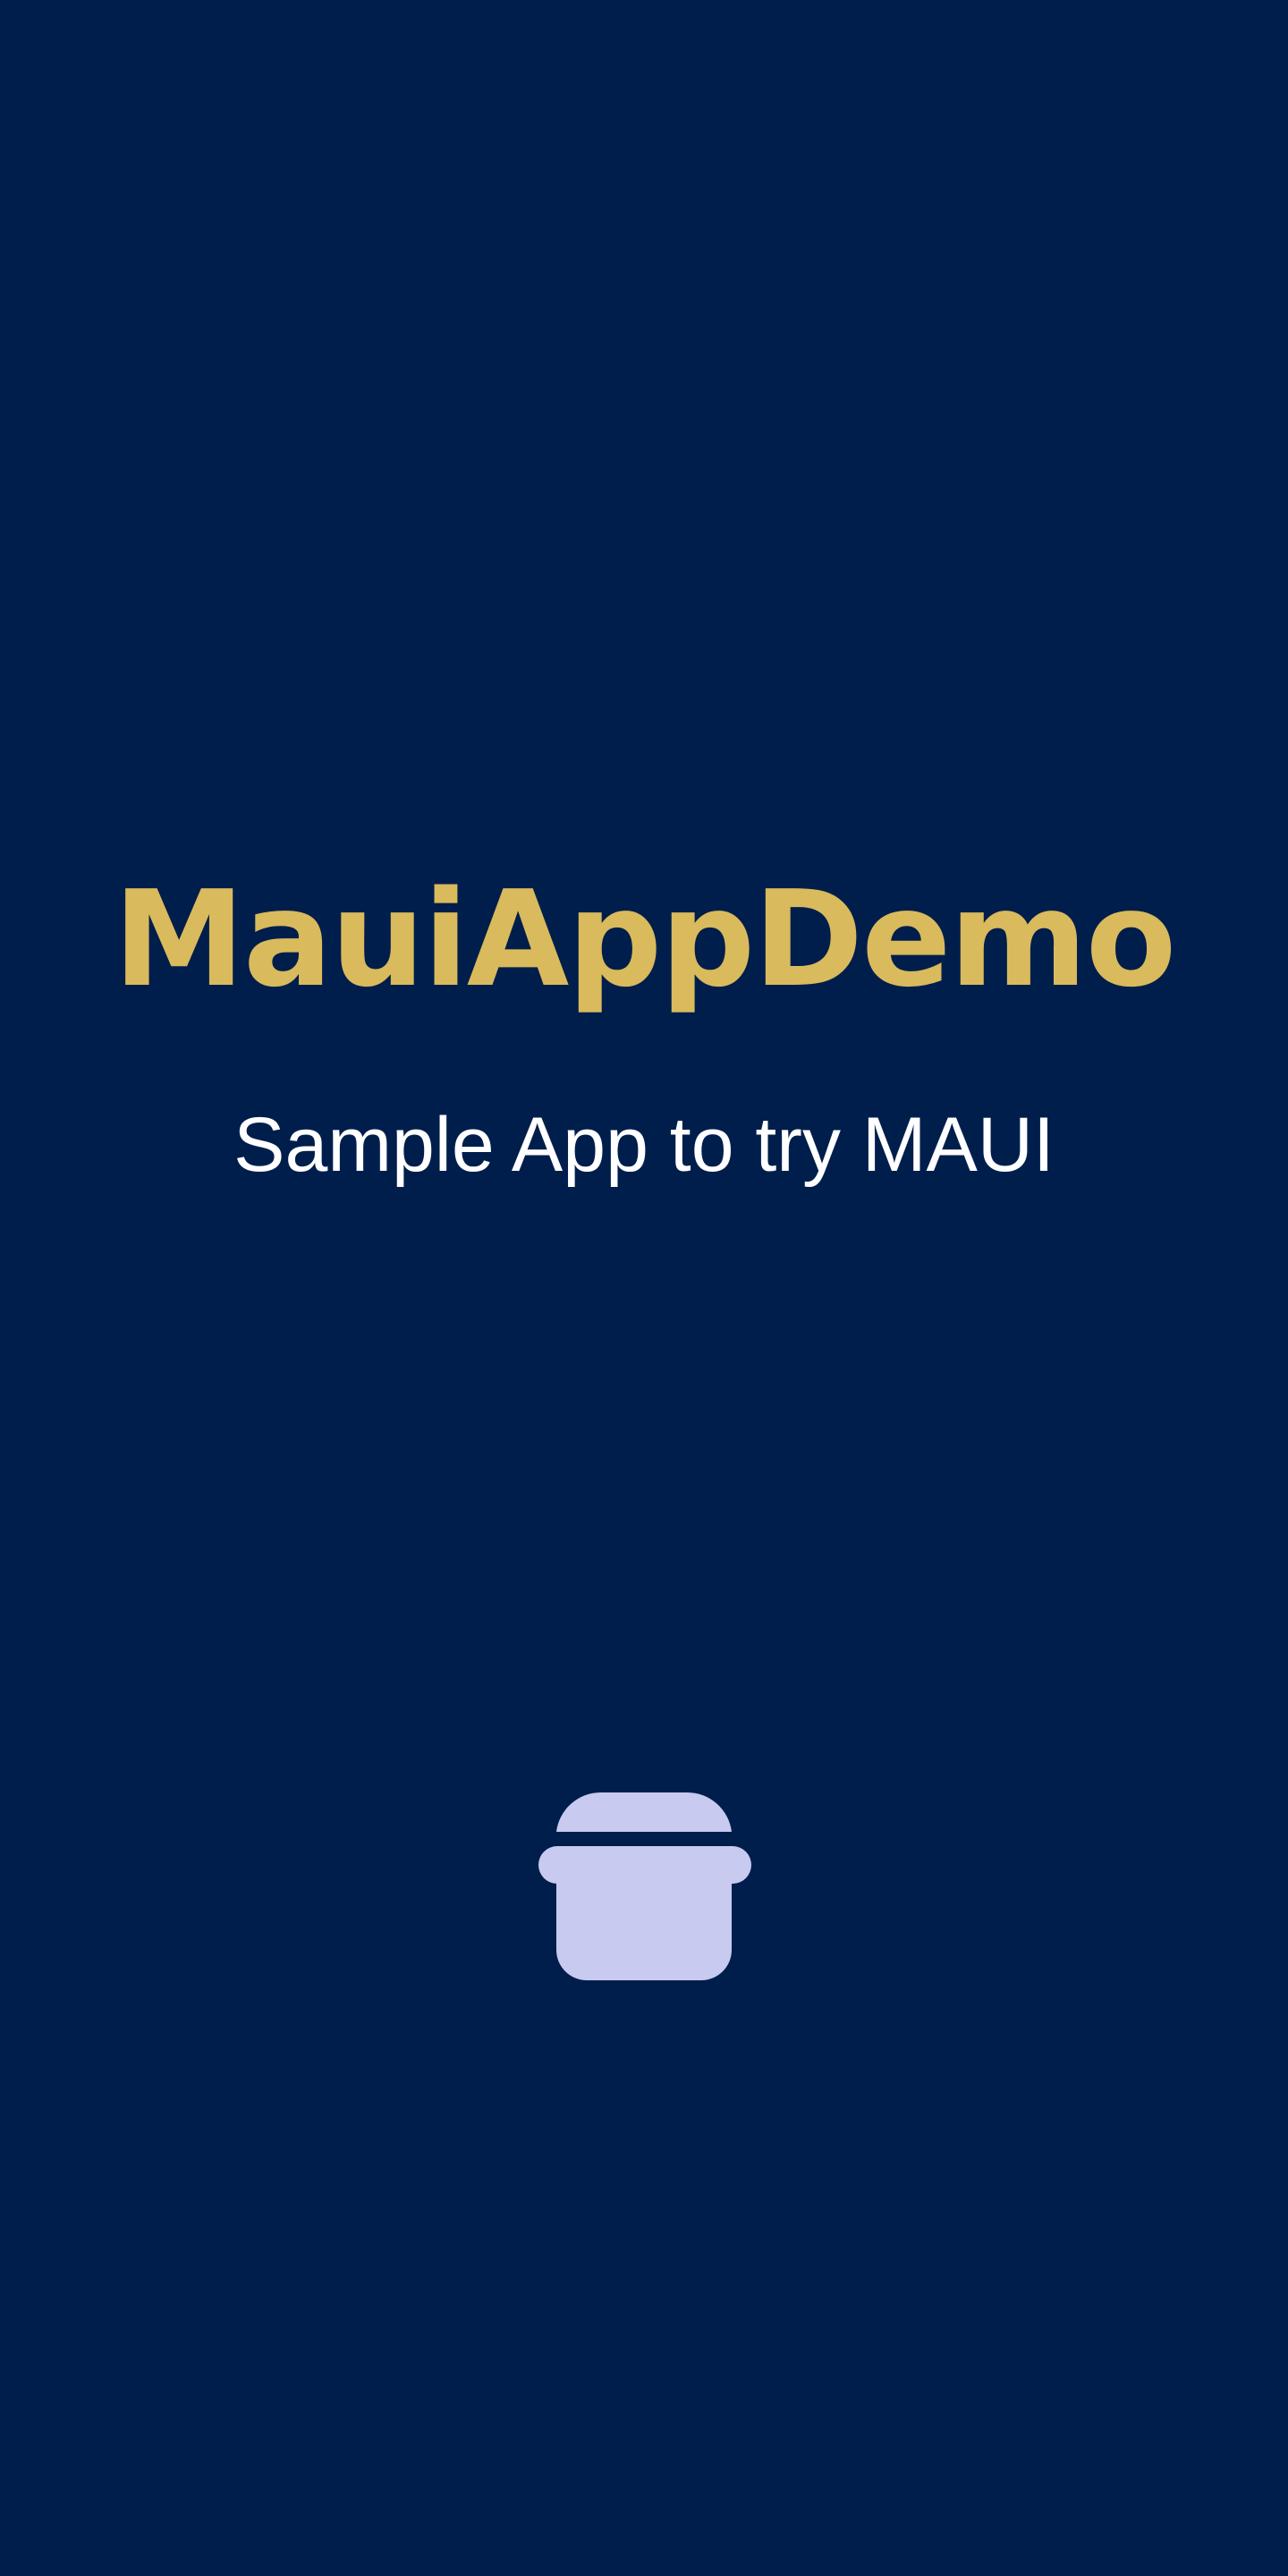 The image size is (1288, 2576). What do you see at coordinates (645, 939) in the screenshot?
I see `app-title: MauiAppDemo` at bounding box center [645, 939].